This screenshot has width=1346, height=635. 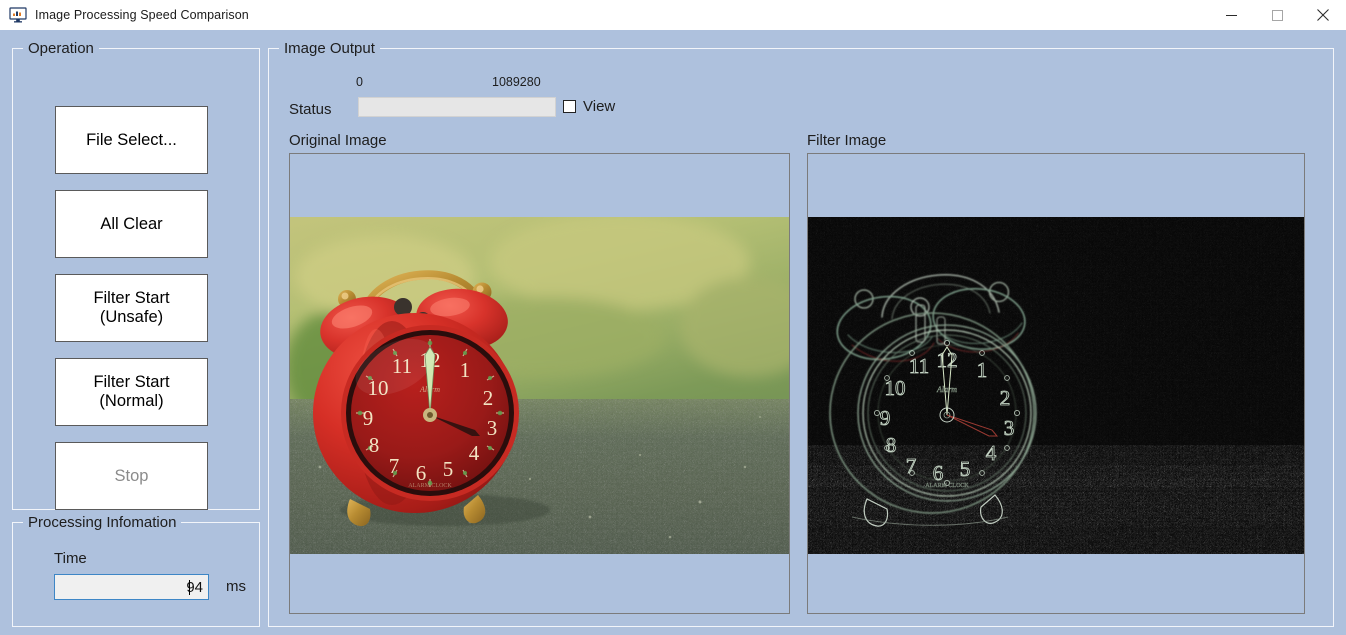 I want to click on filter-start-normal-button: Filter Start (Normal), so click(x=131, y=392).